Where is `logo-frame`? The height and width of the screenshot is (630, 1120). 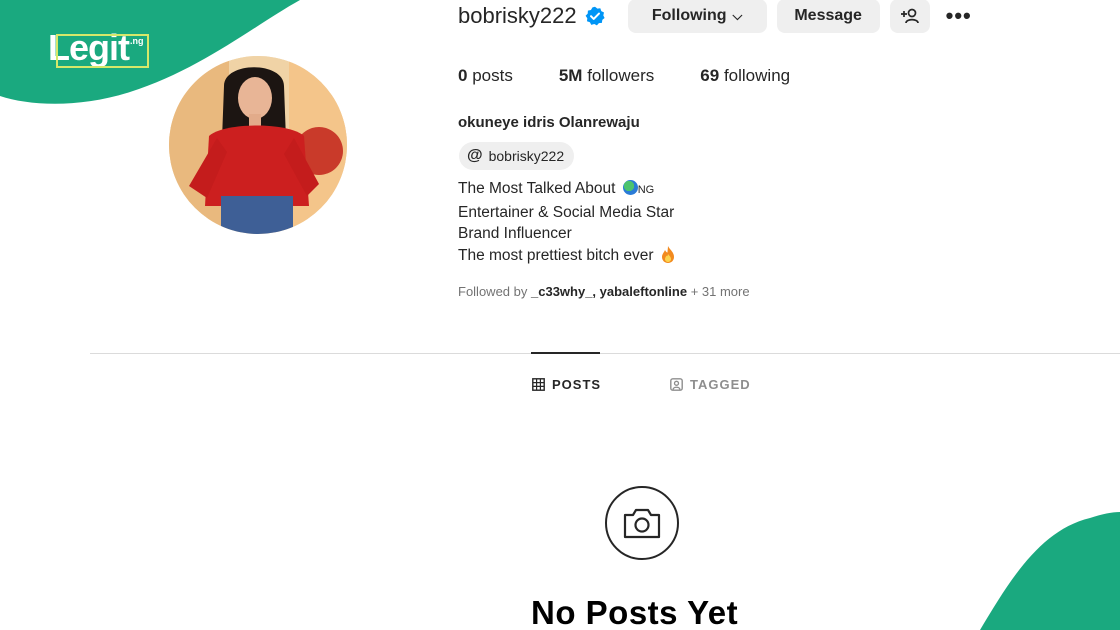 logo-frame is located at coordinates (102, 51).